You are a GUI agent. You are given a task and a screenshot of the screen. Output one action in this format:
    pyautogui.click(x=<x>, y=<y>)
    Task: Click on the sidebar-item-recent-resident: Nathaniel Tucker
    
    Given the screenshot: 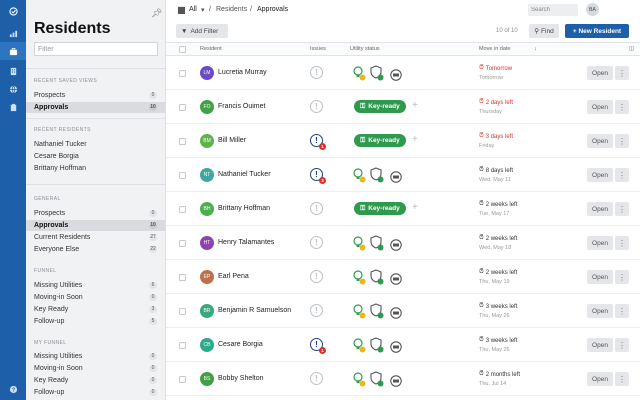 What is the action you would take?
    pyautogui.click(x=95, y=144)
    